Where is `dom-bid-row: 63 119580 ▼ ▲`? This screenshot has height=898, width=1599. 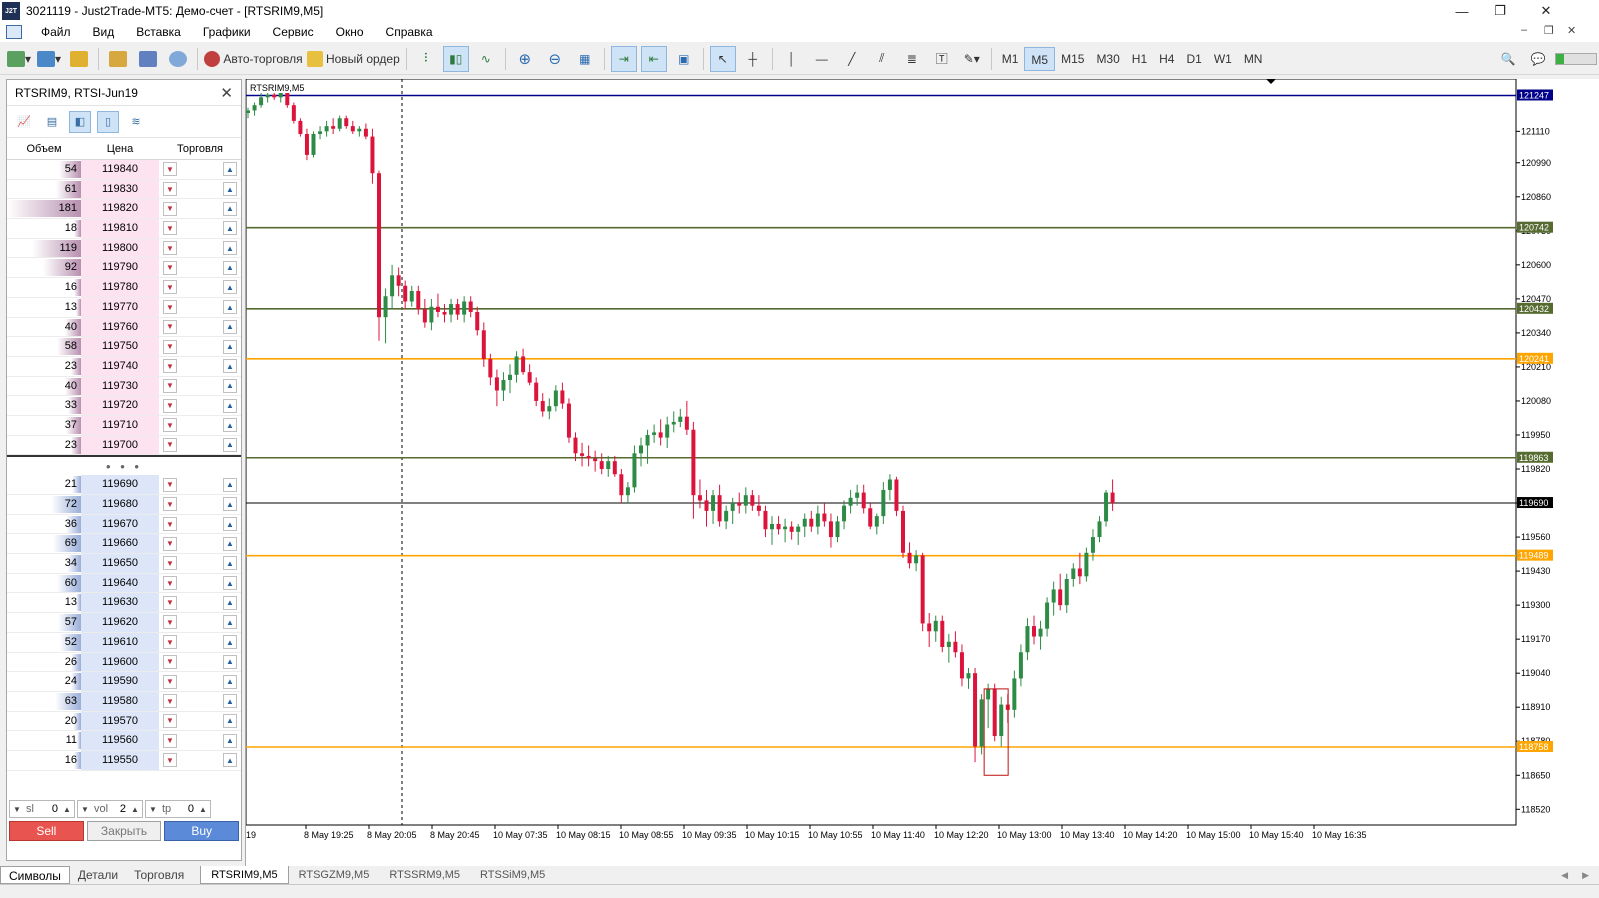
dom-bid-row: 63 119580 ▼ ▲ is located at coordinates (124, 701).